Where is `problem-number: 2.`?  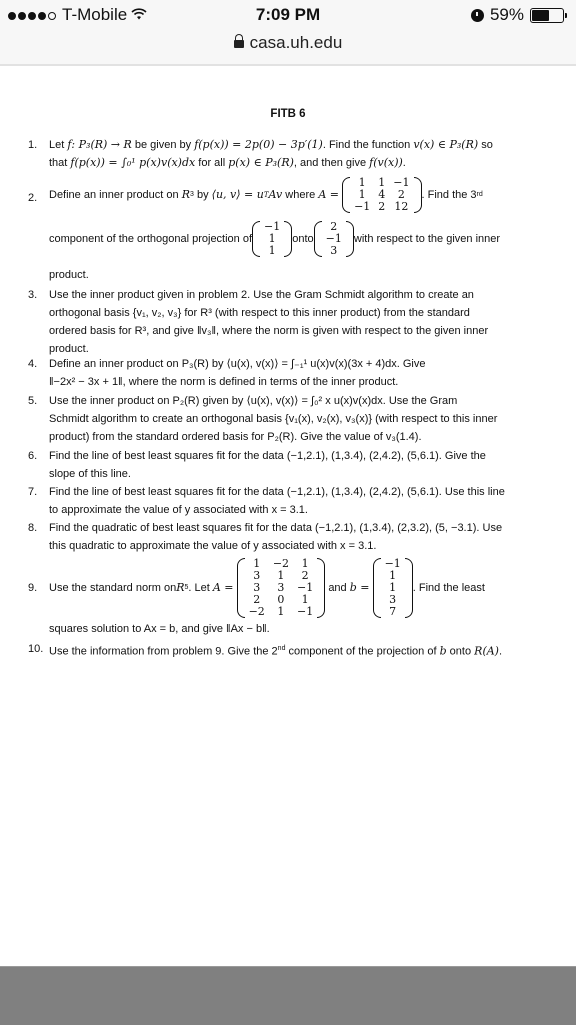 problem-number: 2. is located at coordinates (33, 198).